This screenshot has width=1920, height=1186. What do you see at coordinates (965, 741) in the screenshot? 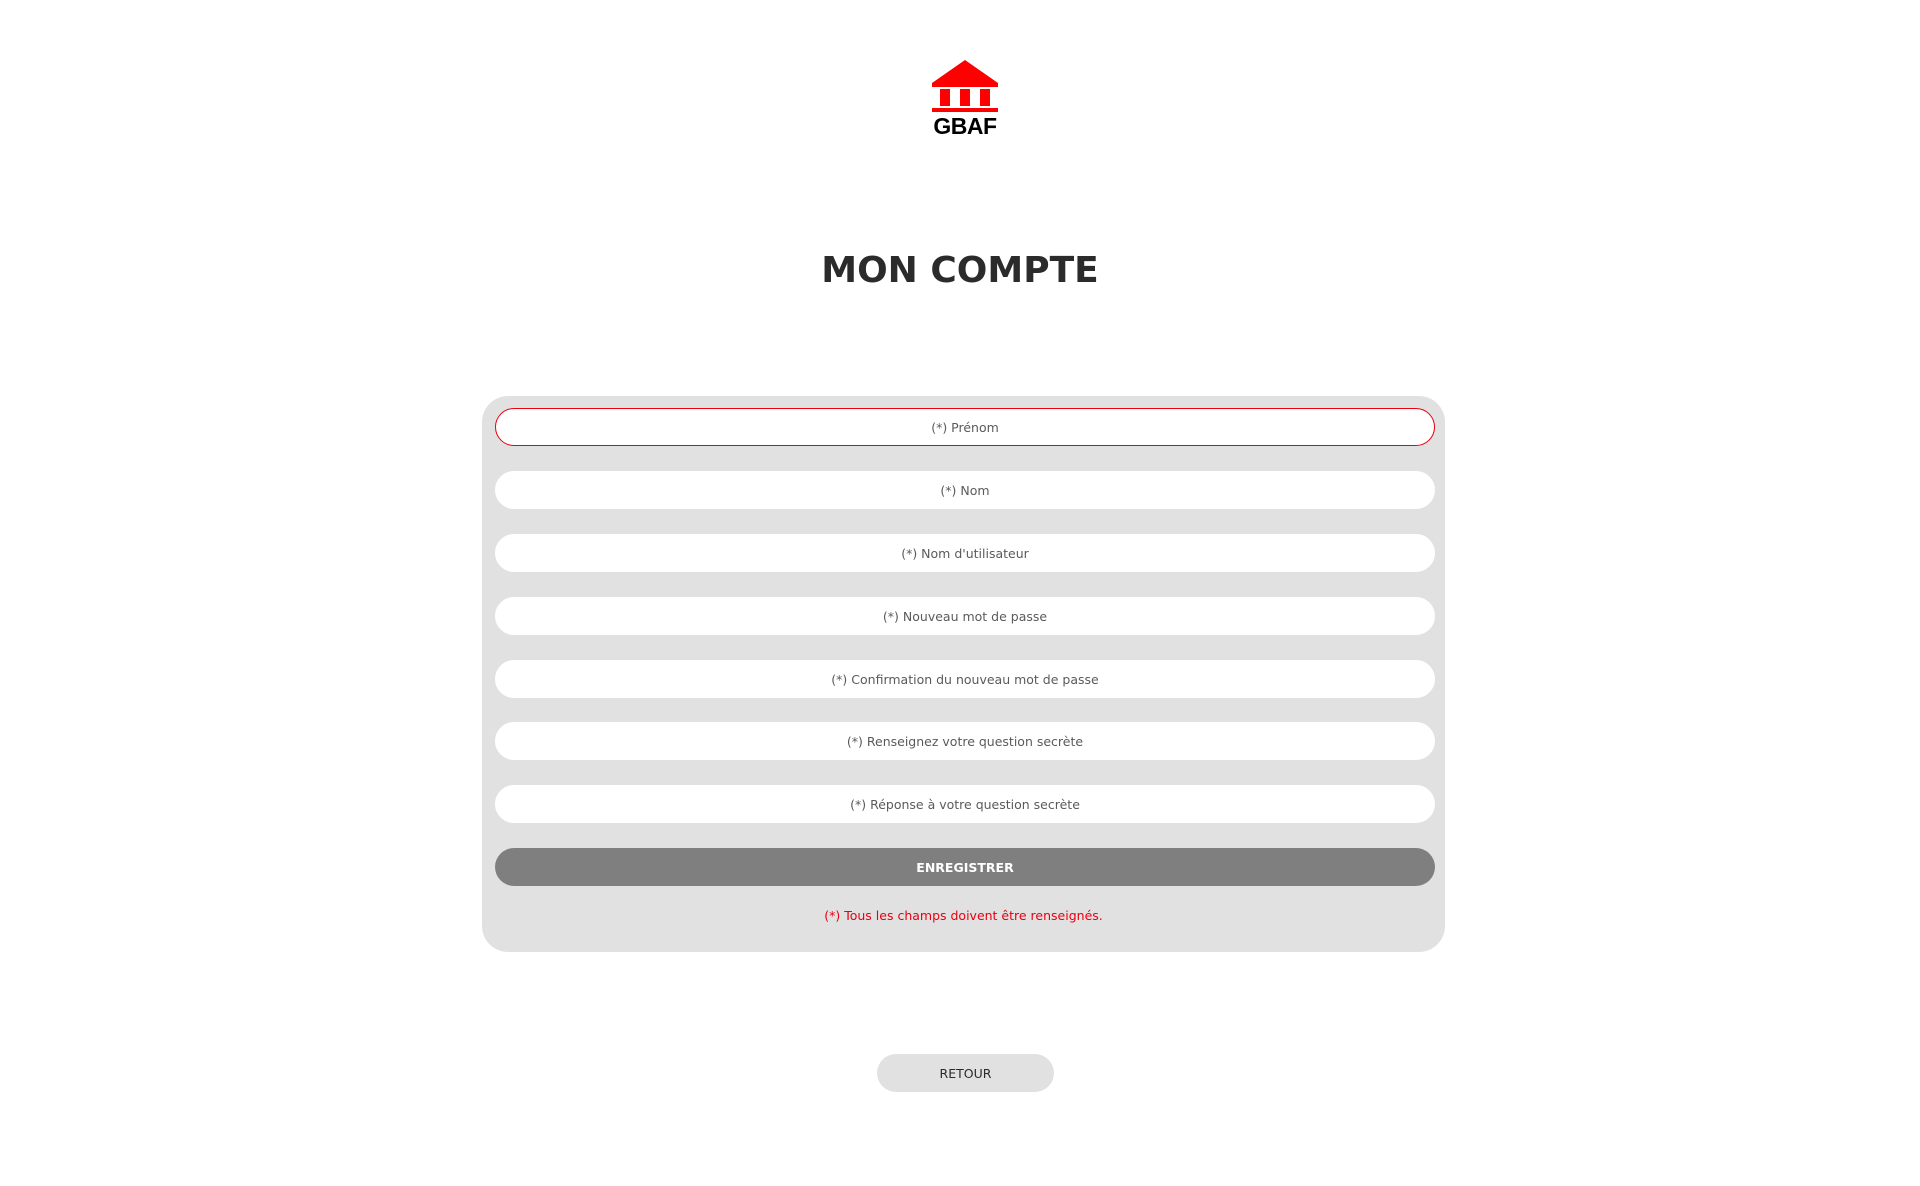
I see `secret-question-field` at bounding box center [965, 741].